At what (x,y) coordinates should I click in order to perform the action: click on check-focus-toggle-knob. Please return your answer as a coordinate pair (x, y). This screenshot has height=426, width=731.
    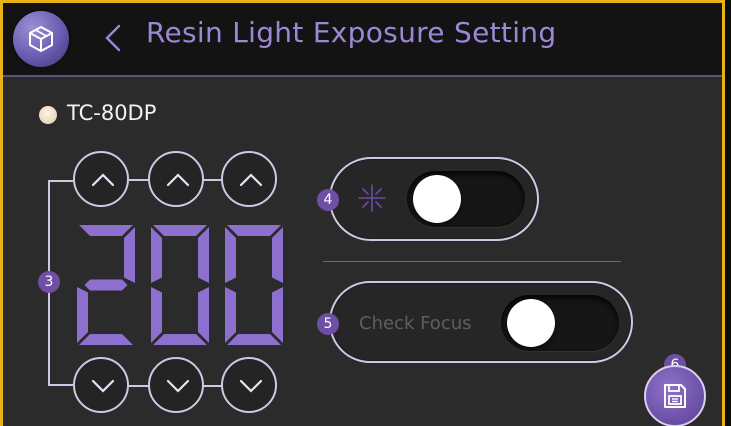
    Looking at the image, I should click on (531, 323).